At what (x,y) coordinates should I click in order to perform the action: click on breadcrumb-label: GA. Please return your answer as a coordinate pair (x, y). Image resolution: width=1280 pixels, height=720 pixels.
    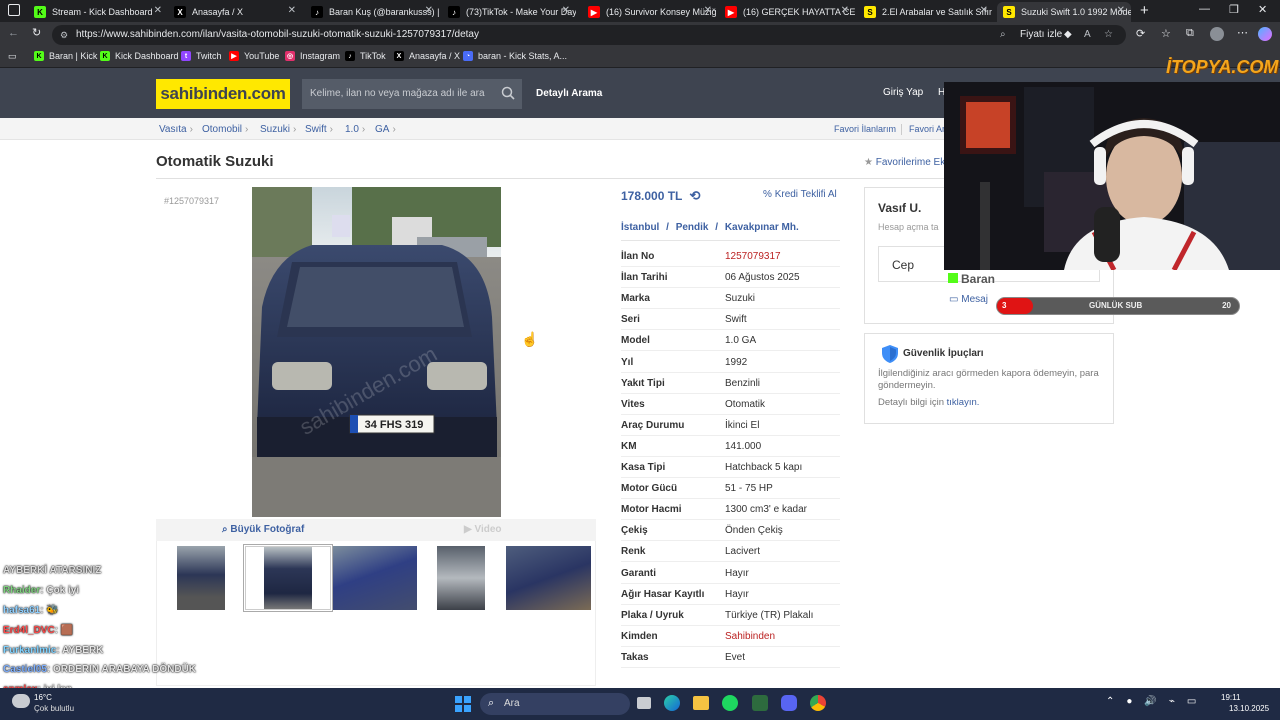
    Looking at the image, I should click on (382, 129).